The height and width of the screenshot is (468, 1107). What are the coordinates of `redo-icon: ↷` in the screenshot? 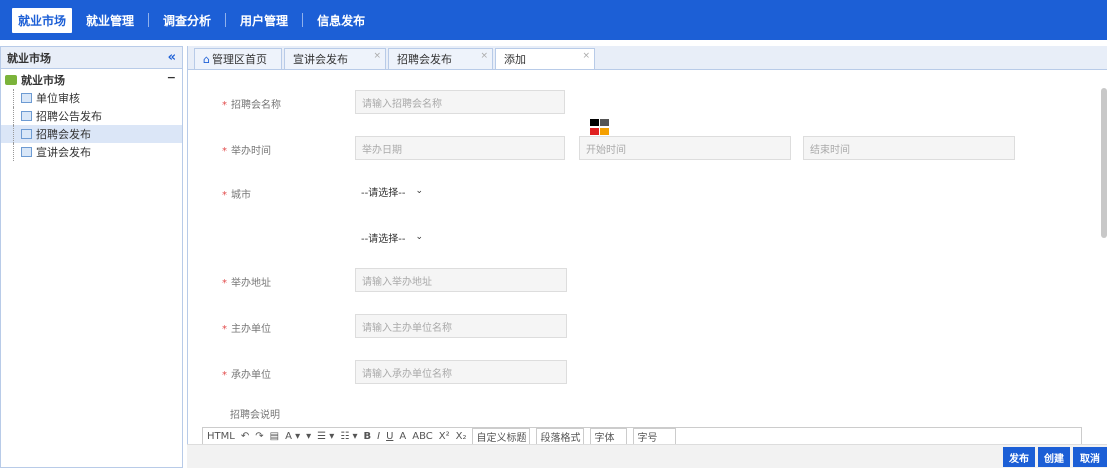 It's located at (259, 436).